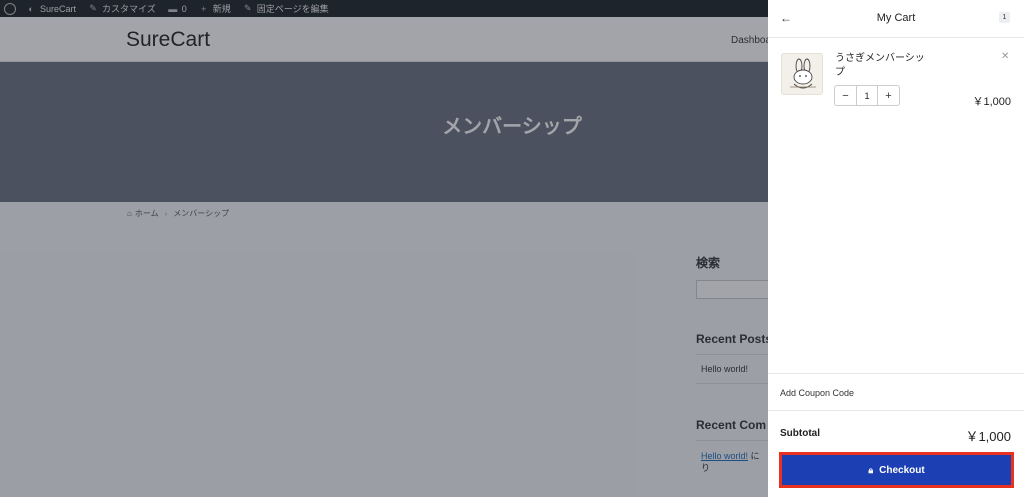 Image resolution: width=1024 pixels, height=497 pixels. I want to click on quantity-increase-button: +, so click(888, 95).